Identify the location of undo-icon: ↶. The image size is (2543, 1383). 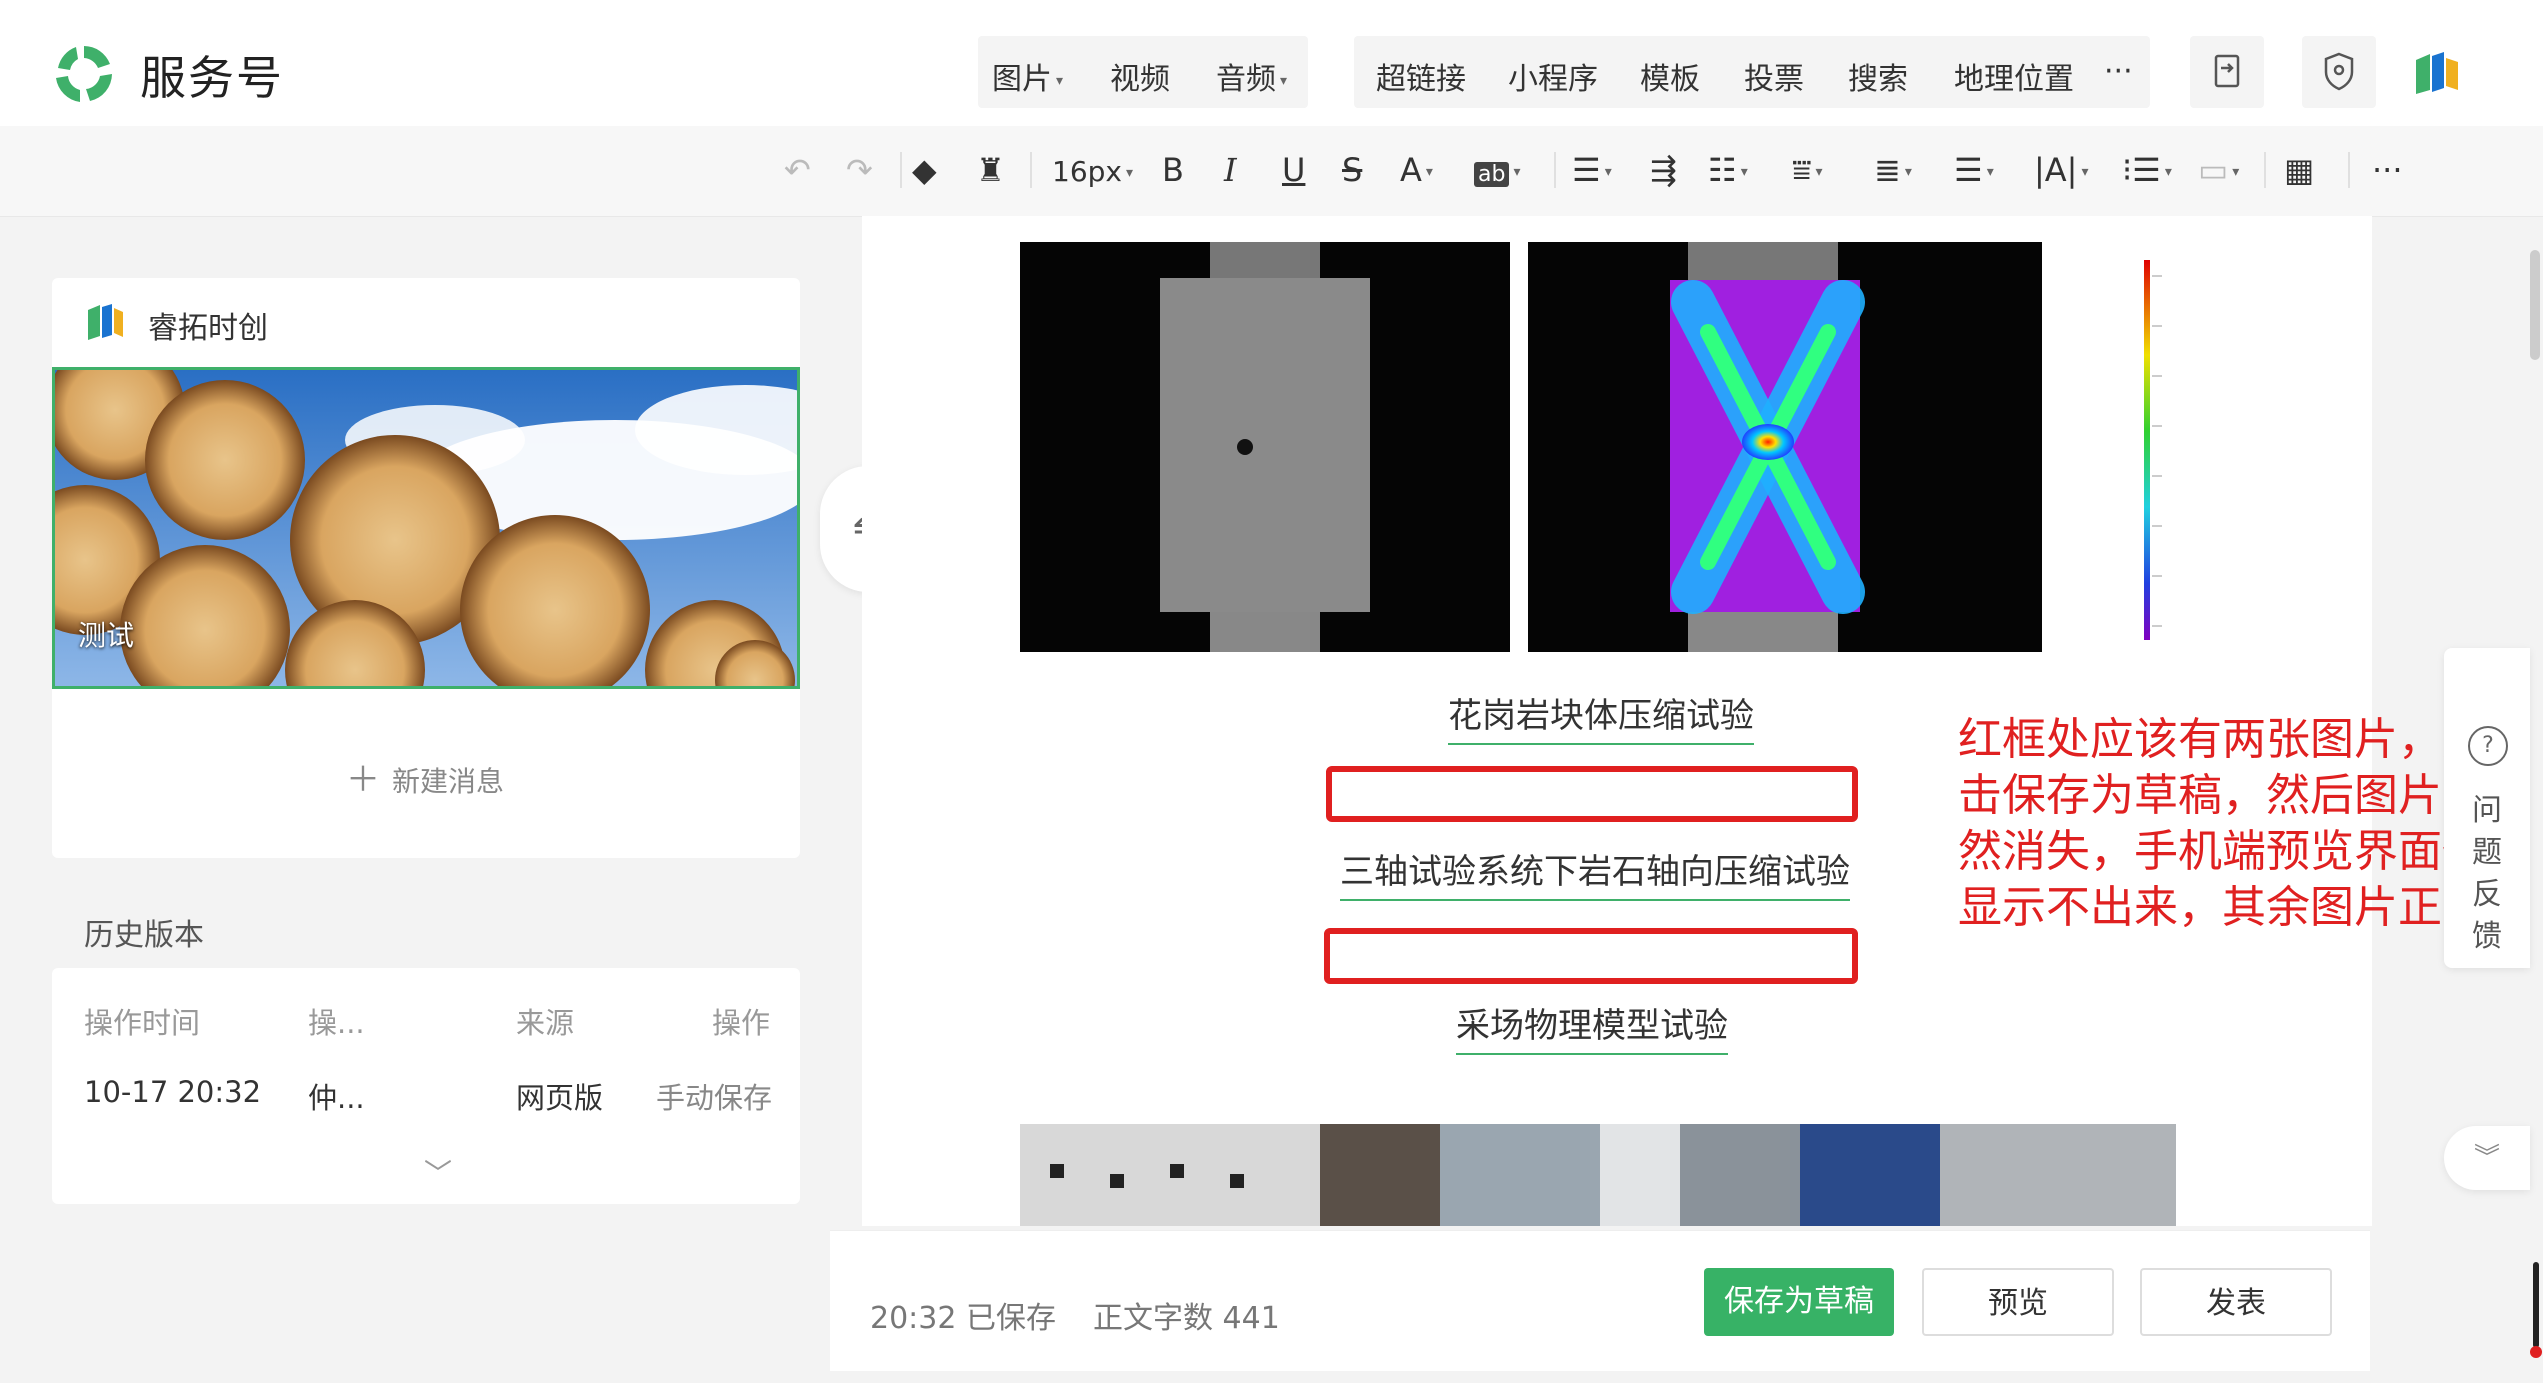
(797, 170).